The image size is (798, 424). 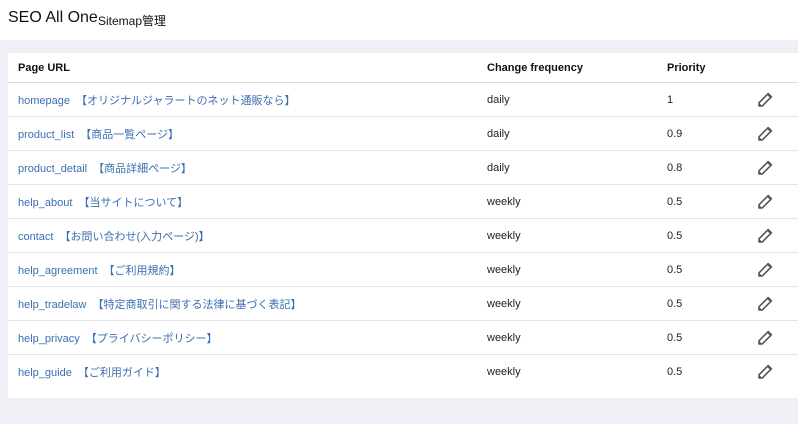 I want to click on page-url-cell: help_about 【当サイトについて】, so click(x=247, y=201).